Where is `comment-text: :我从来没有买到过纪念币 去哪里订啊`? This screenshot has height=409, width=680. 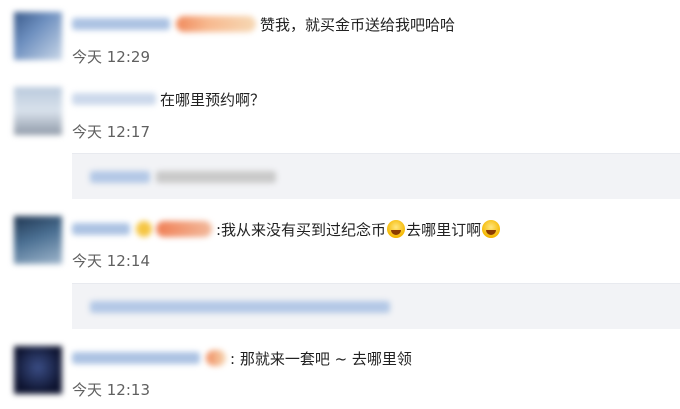 comment-text: :我从来没有买到过纪念币 去哪里订啊 is located at coordinates (358, 229).